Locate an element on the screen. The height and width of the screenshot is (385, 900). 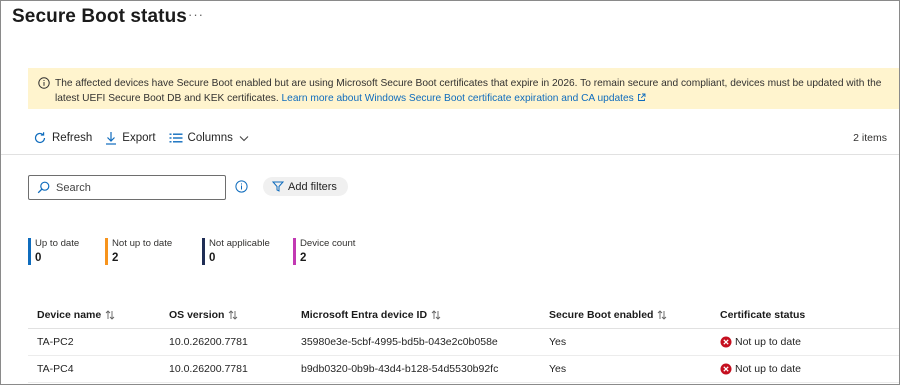
download-icon is located at coordinates (111, 138).